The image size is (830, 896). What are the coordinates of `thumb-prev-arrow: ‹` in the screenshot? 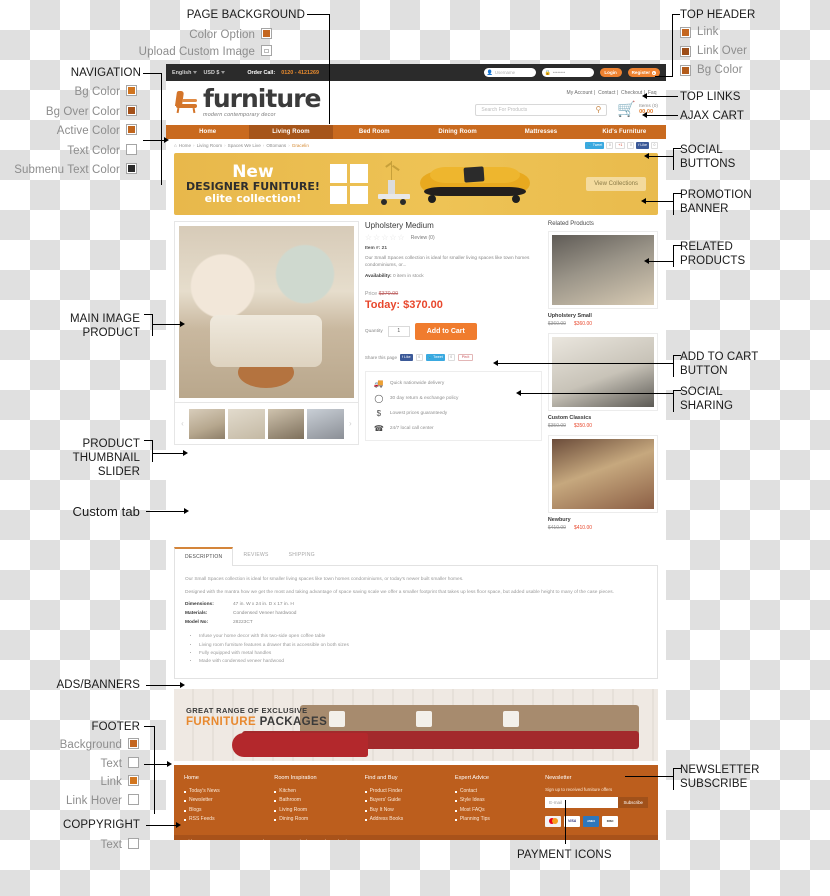 It's located at (182, 423).